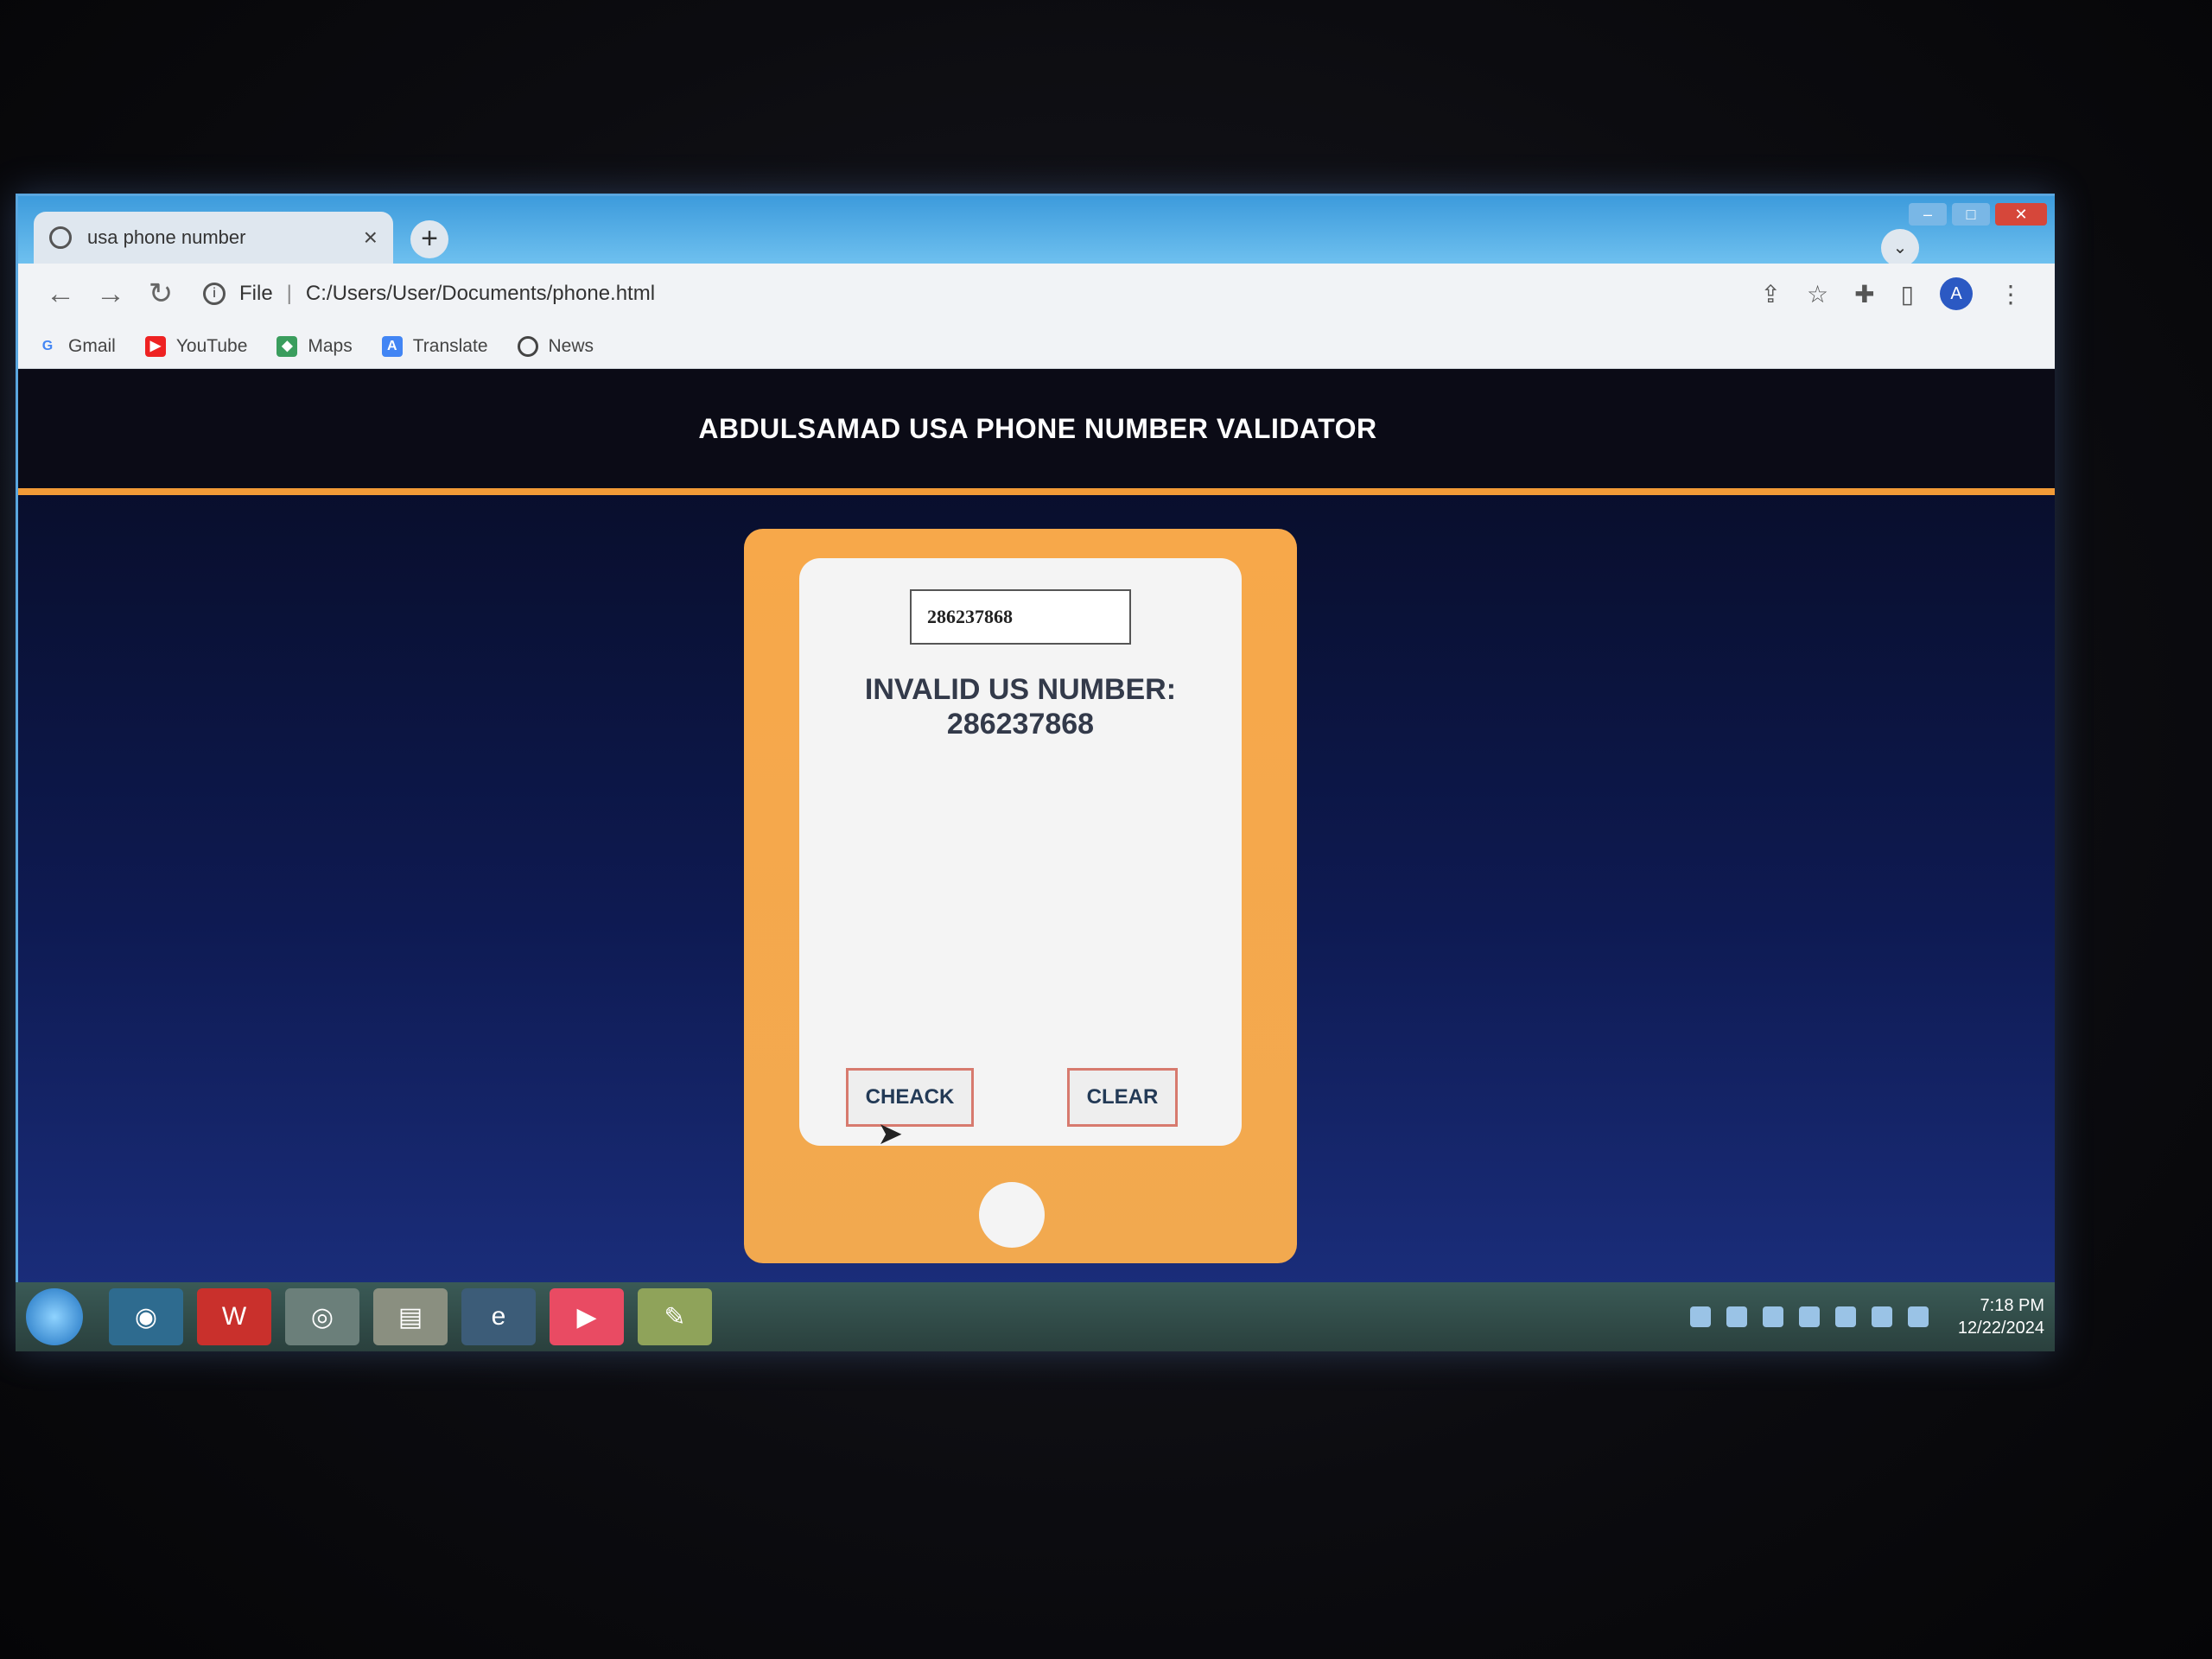 The width and height of the screenshot is (2212, 1659). I want to click on google-icon: G, so click(47, 345).